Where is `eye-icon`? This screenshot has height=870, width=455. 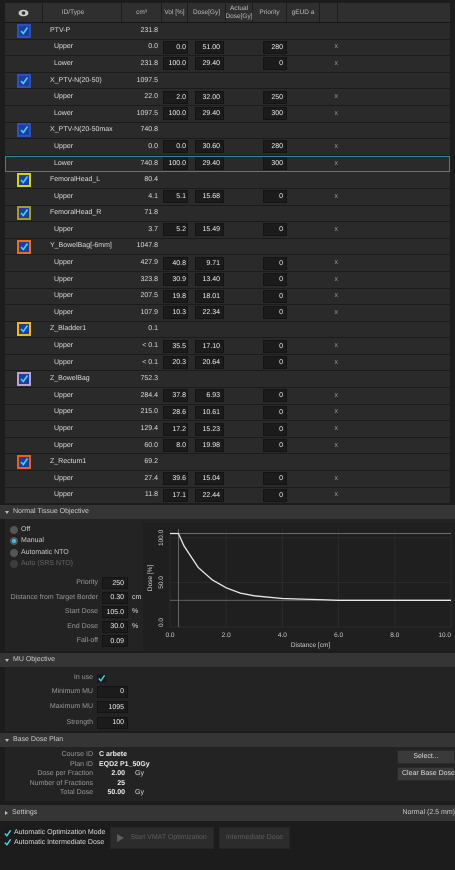 eye-icon is located at coordinates (23, 12).